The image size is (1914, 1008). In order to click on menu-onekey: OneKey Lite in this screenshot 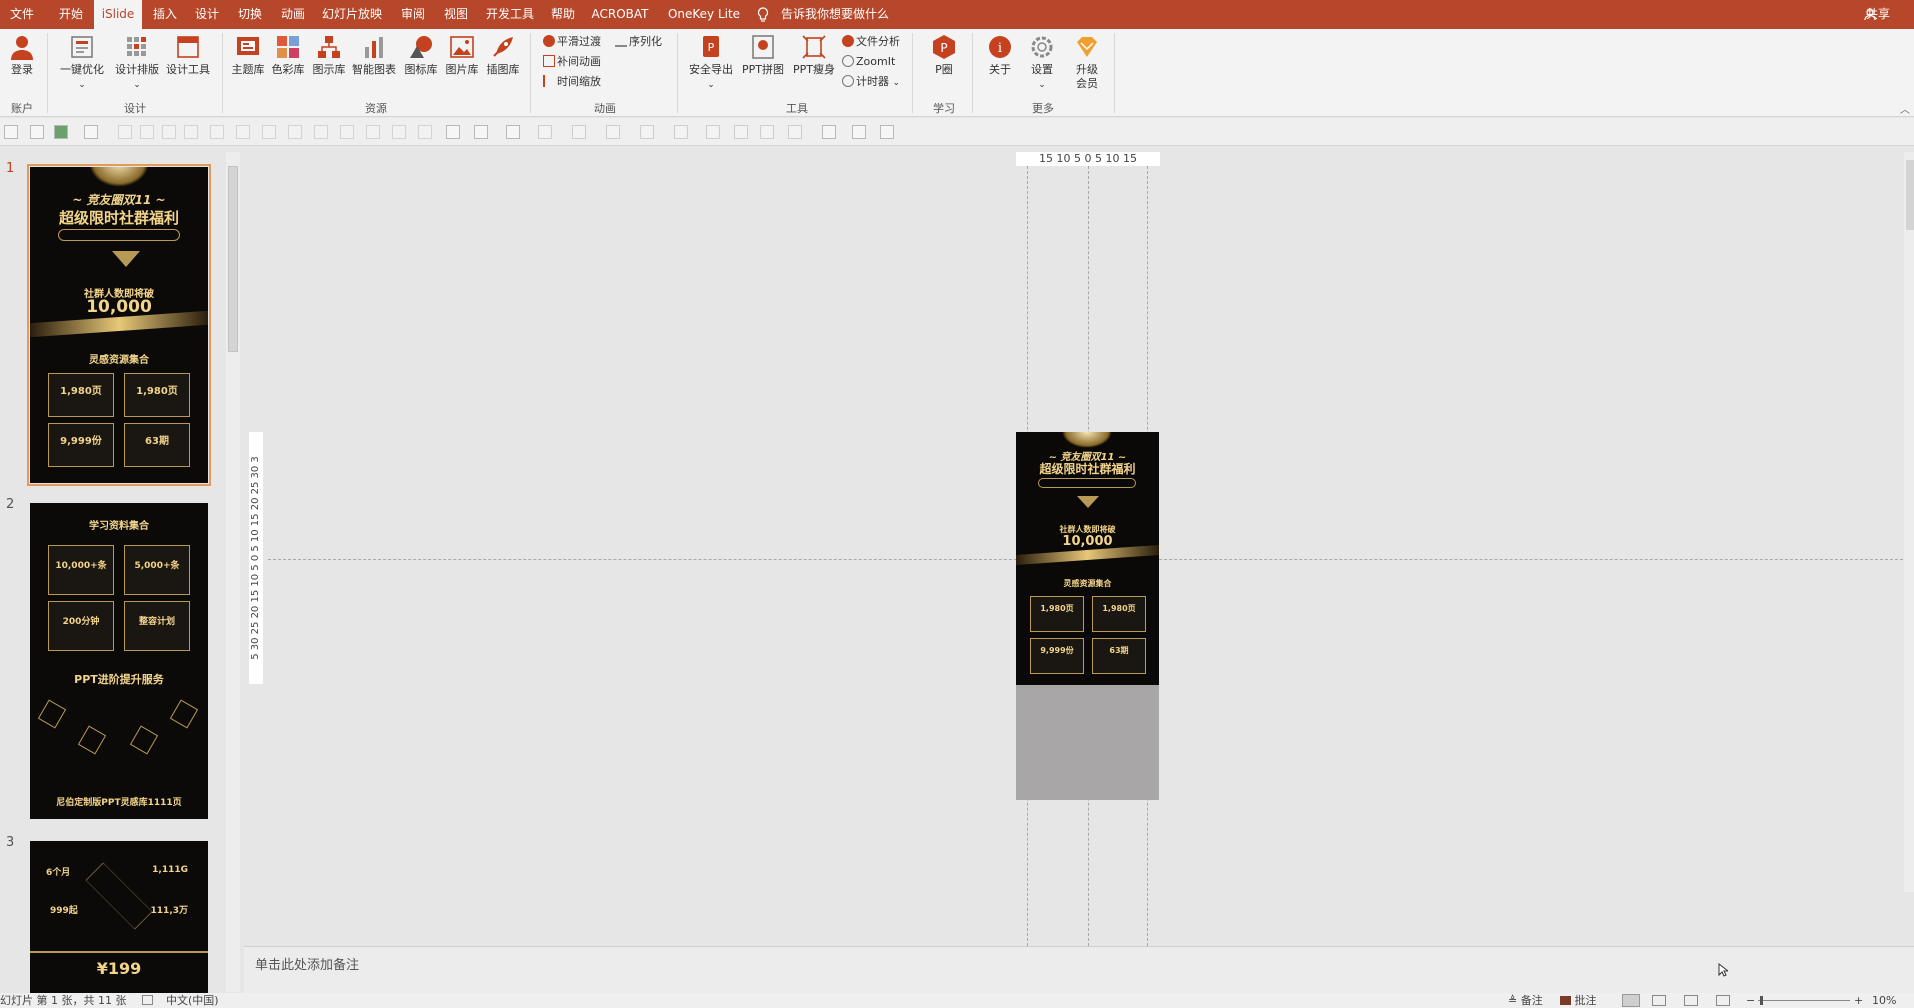, I will do `click(704, 14)`.